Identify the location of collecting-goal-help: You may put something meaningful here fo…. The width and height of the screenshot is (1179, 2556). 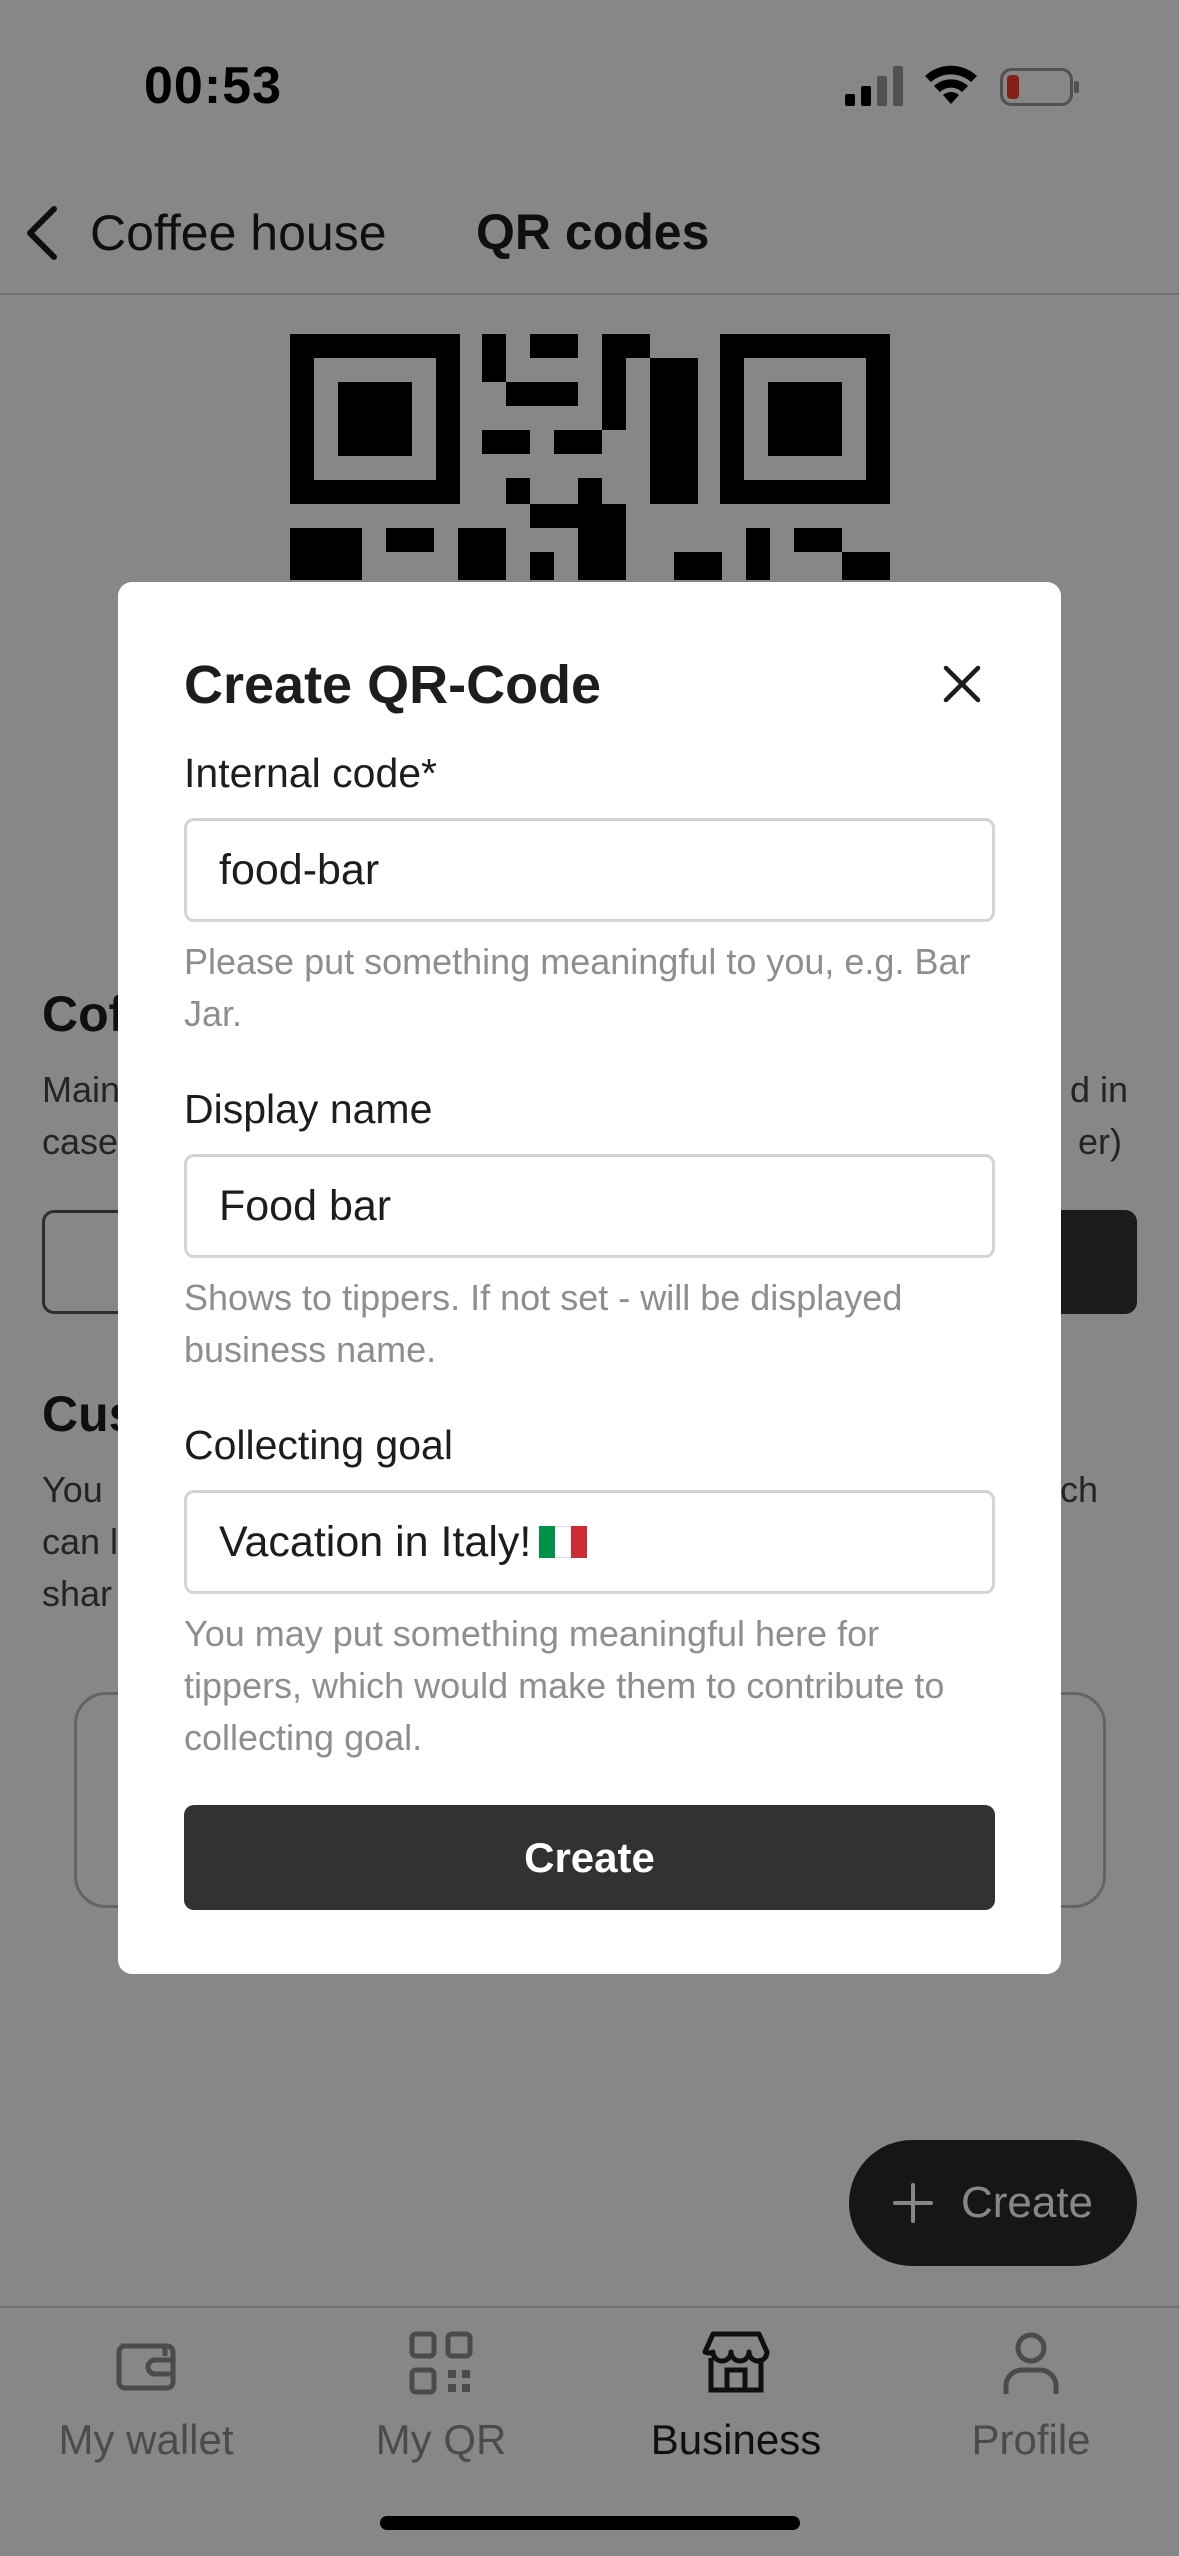
(564, 1685).